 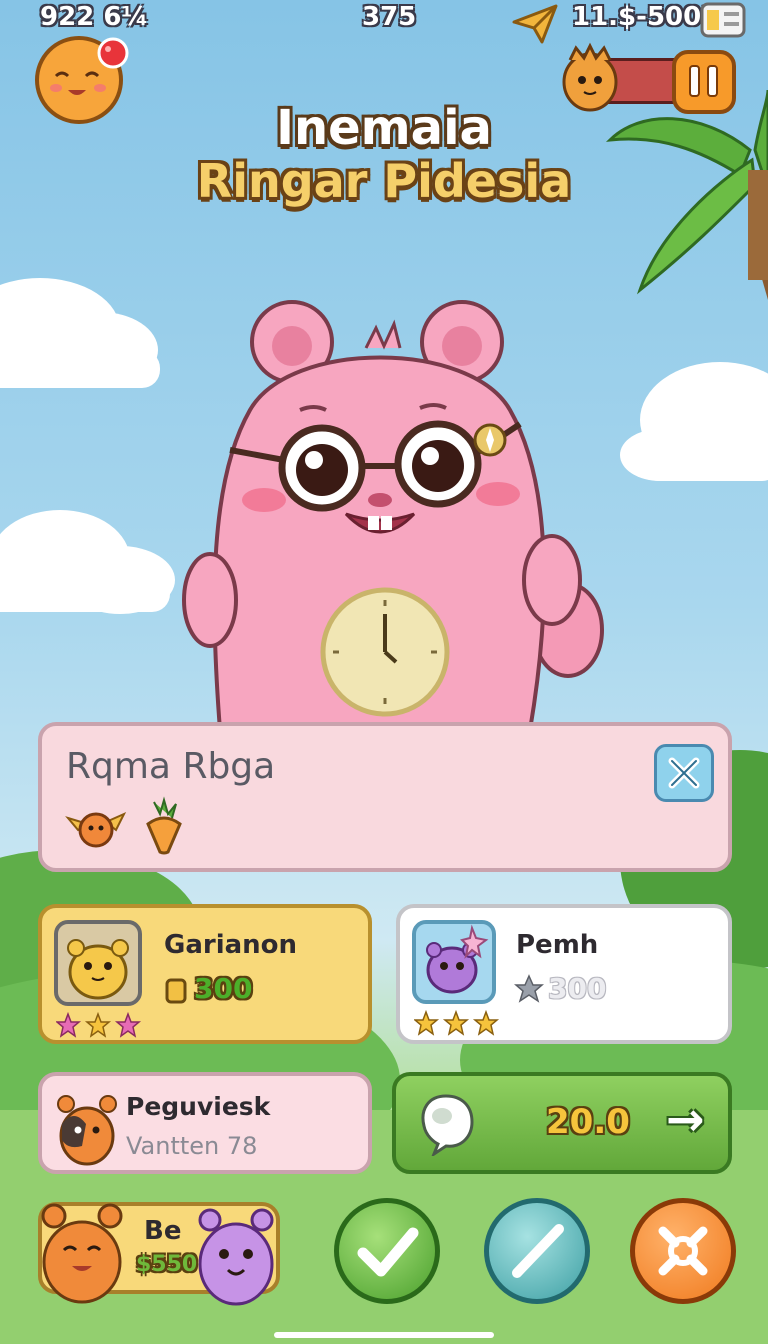 I want to click on pet-card-name: Garianon, so click(x=231, y=945).